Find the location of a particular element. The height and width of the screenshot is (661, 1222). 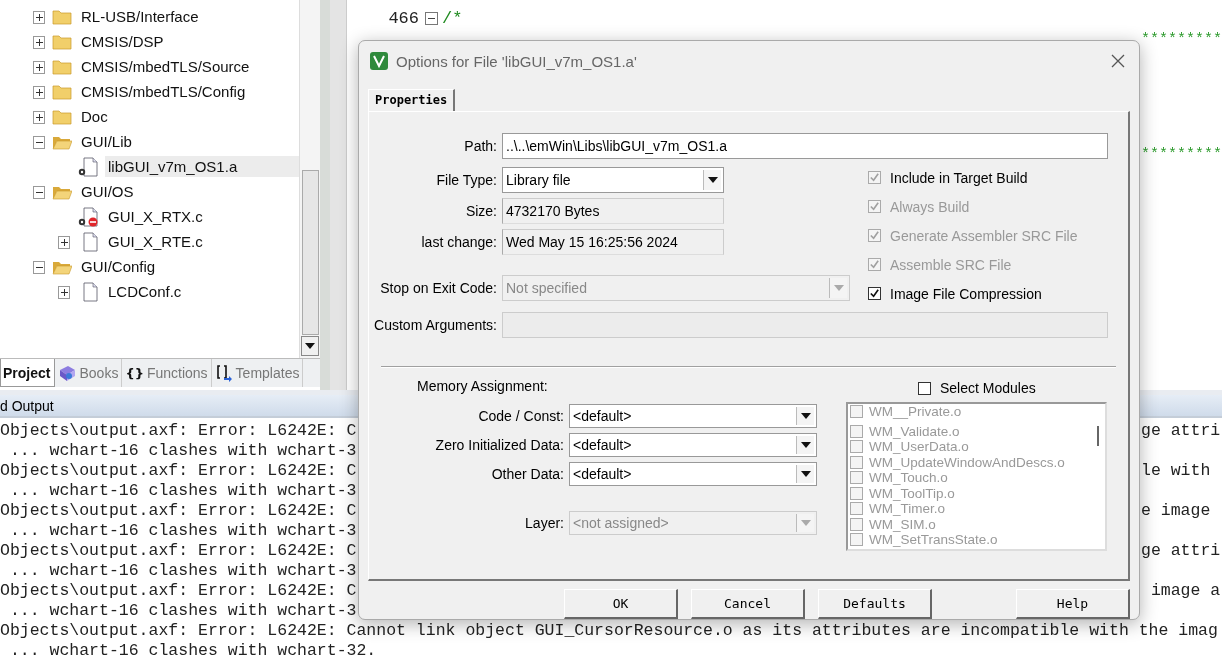

tree-item: GUI/OS is located at coordinates (107, 191).